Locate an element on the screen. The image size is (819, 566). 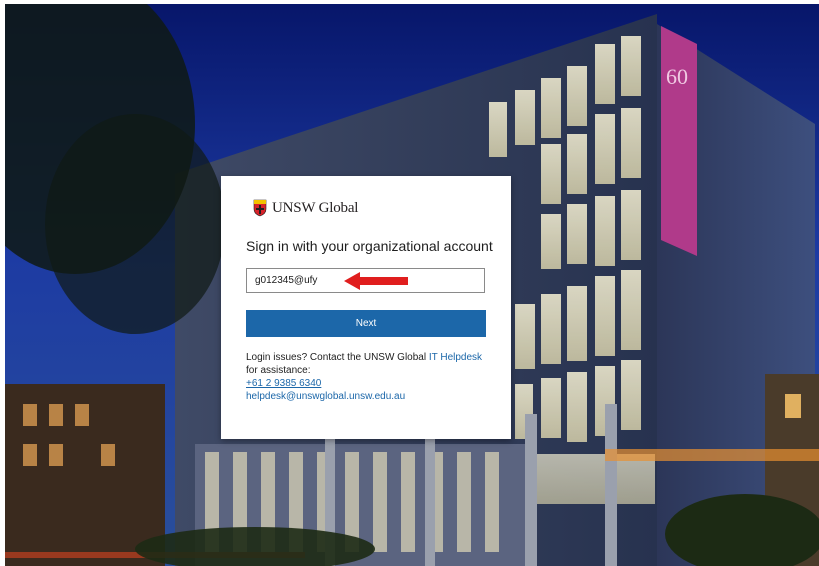
next-button: Next is located at coordinates (366, 323).